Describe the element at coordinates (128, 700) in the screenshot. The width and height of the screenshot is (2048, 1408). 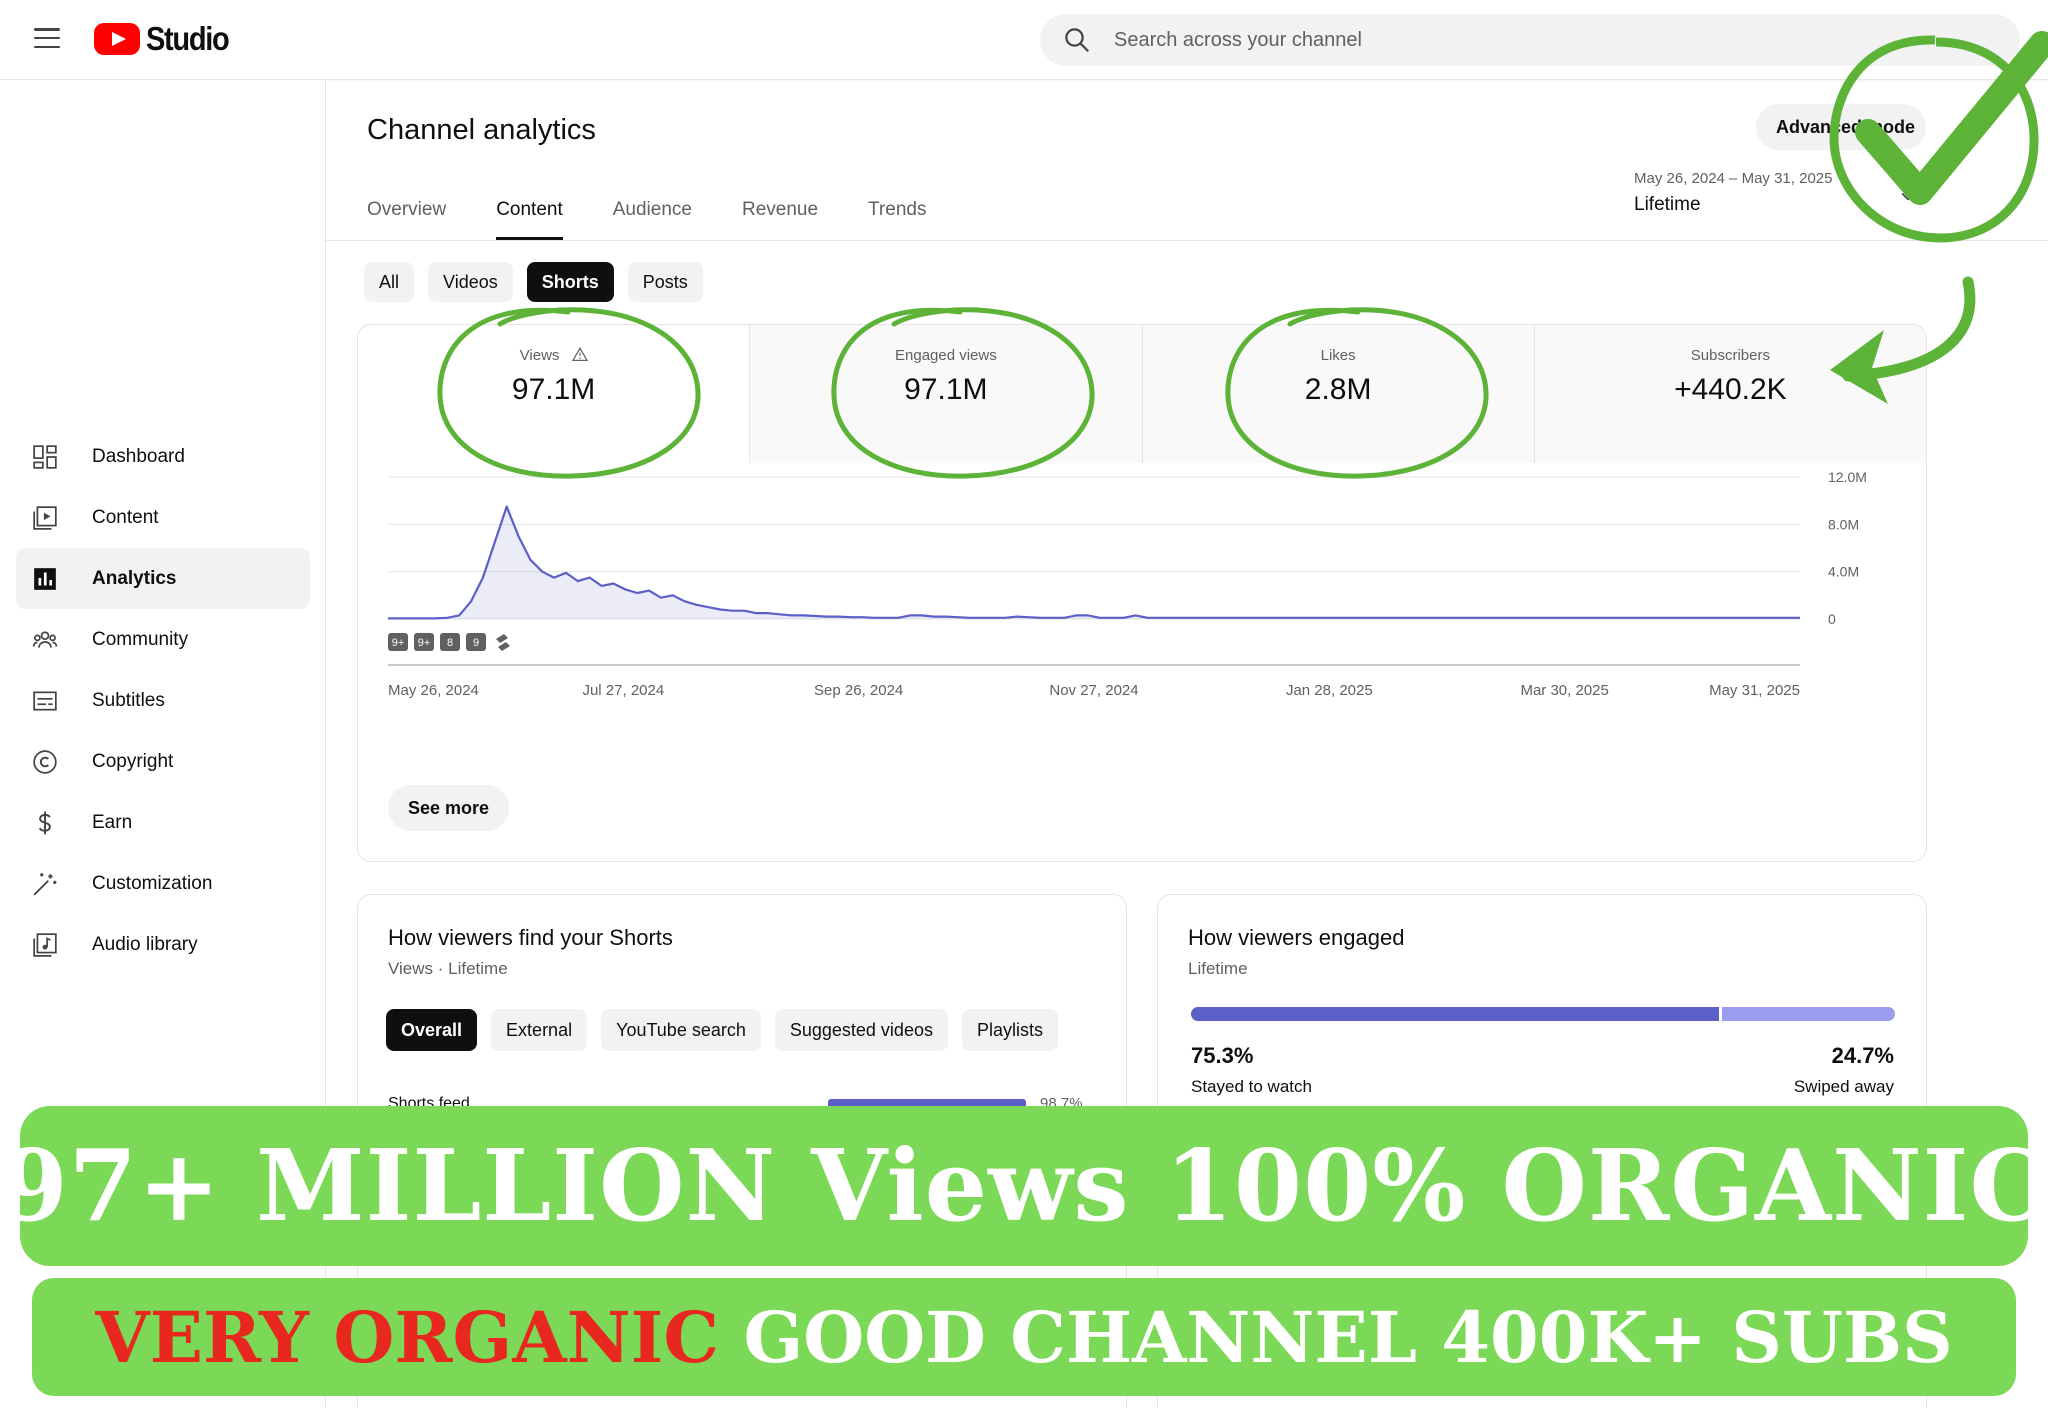
I see `sidebar-item-label: Subtitles` at that location.